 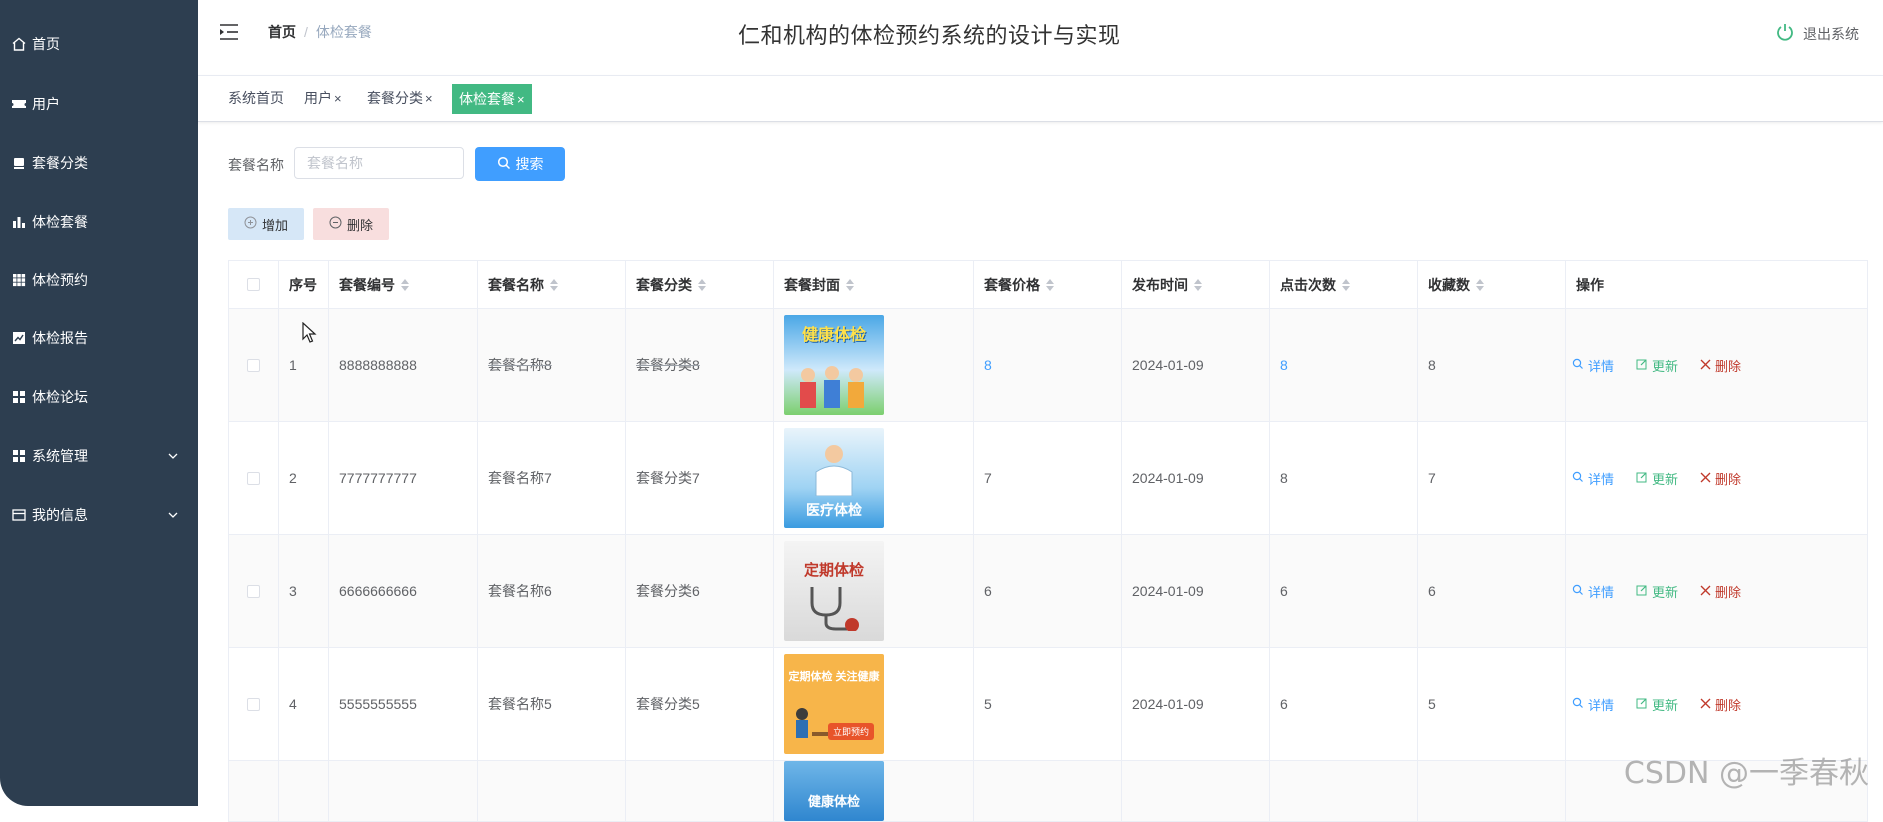 What do you see at coordinates (1048, 704) in the screenshot?
I see `cell-price: 5` at bounding box center [1048, 704].